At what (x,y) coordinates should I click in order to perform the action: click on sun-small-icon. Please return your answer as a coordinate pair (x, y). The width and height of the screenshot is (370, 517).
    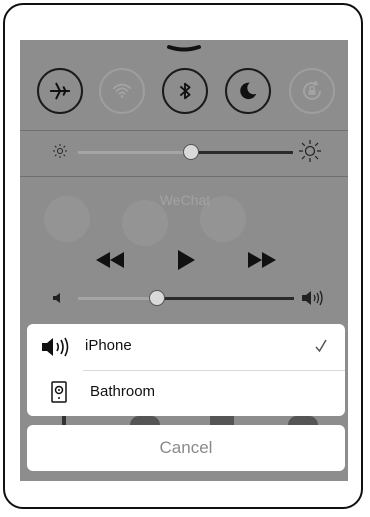
    Looking at the image, I should click on (60, 151).